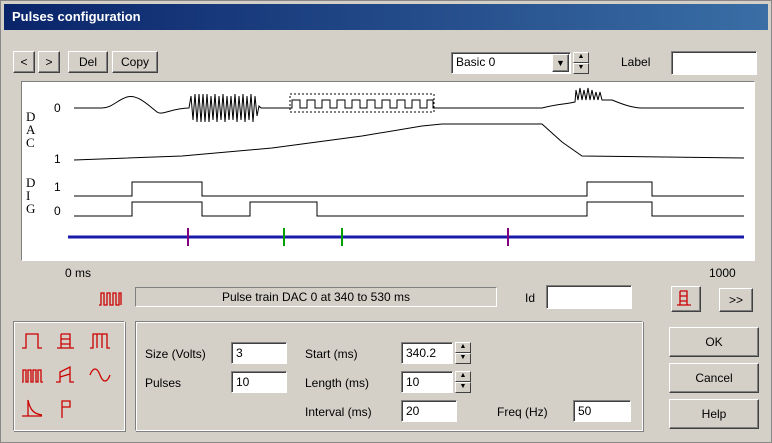  What do you see at coordinates (581, 68) in the screenshot?
I see `spin-down-icon: ▼` at bounding box center [581, 68].